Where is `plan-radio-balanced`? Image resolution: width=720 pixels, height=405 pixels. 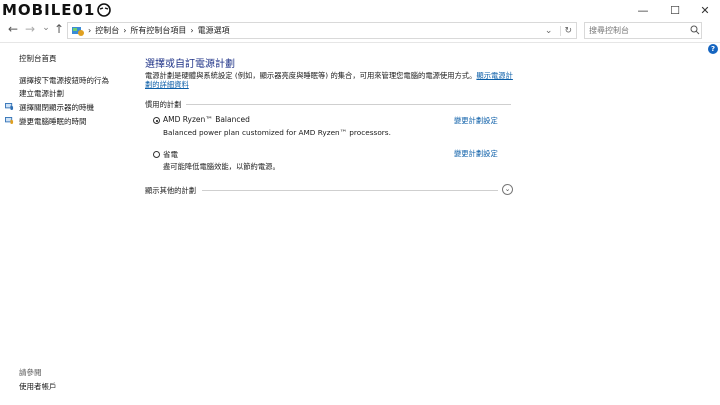 plan-radio-balanced is located at coordinates (156, 120).